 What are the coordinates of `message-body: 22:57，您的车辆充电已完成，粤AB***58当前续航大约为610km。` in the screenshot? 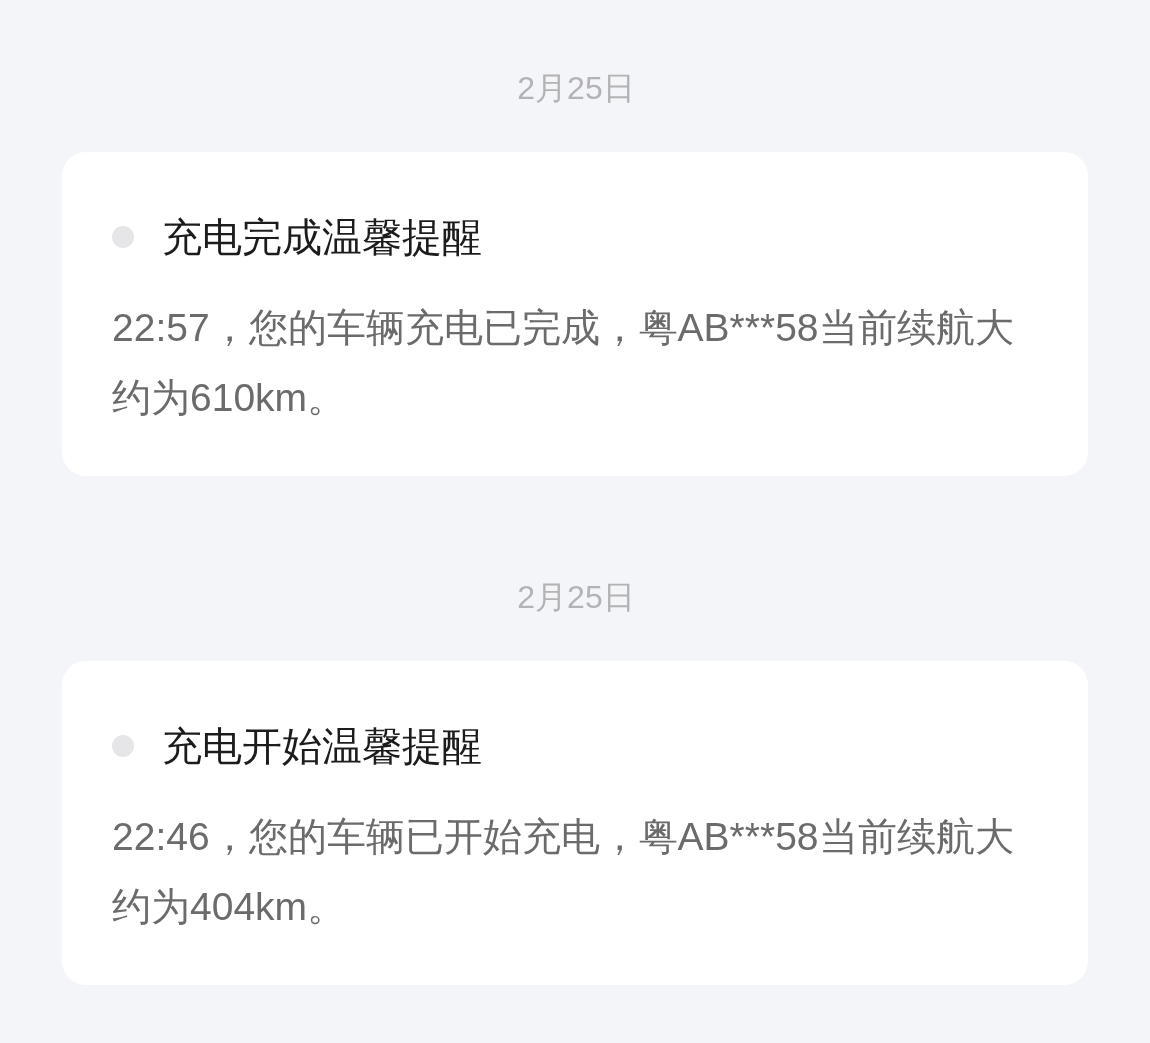 It's located at (563, 363).